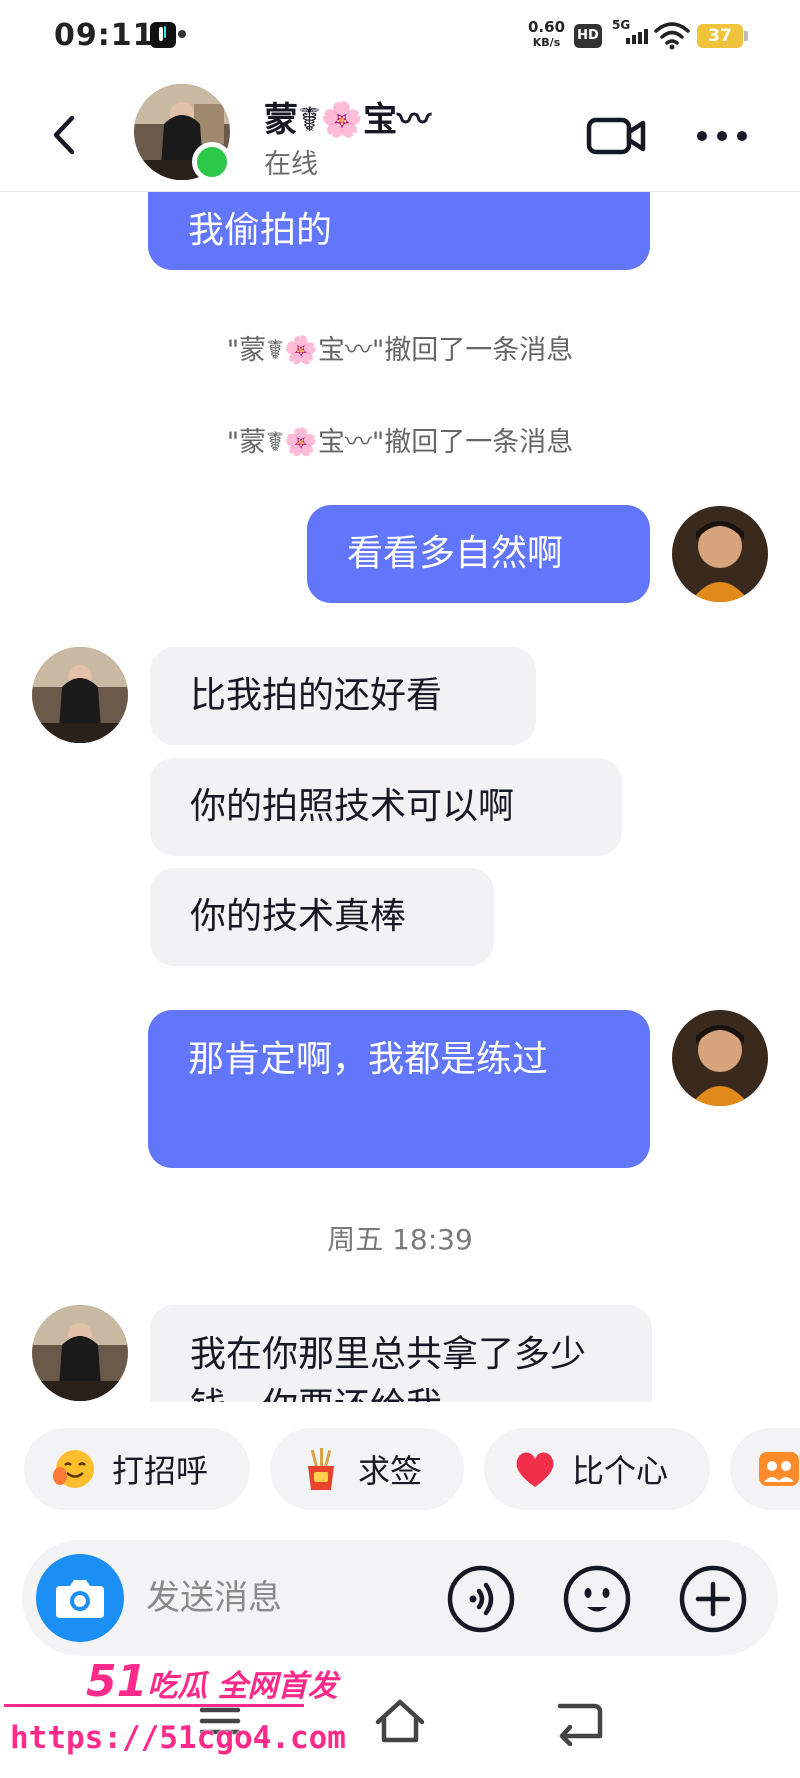 The image size is (800, 1778). Describe the element at coordinates (296, 1598) in the screenshot. I see `message-input` at that location.